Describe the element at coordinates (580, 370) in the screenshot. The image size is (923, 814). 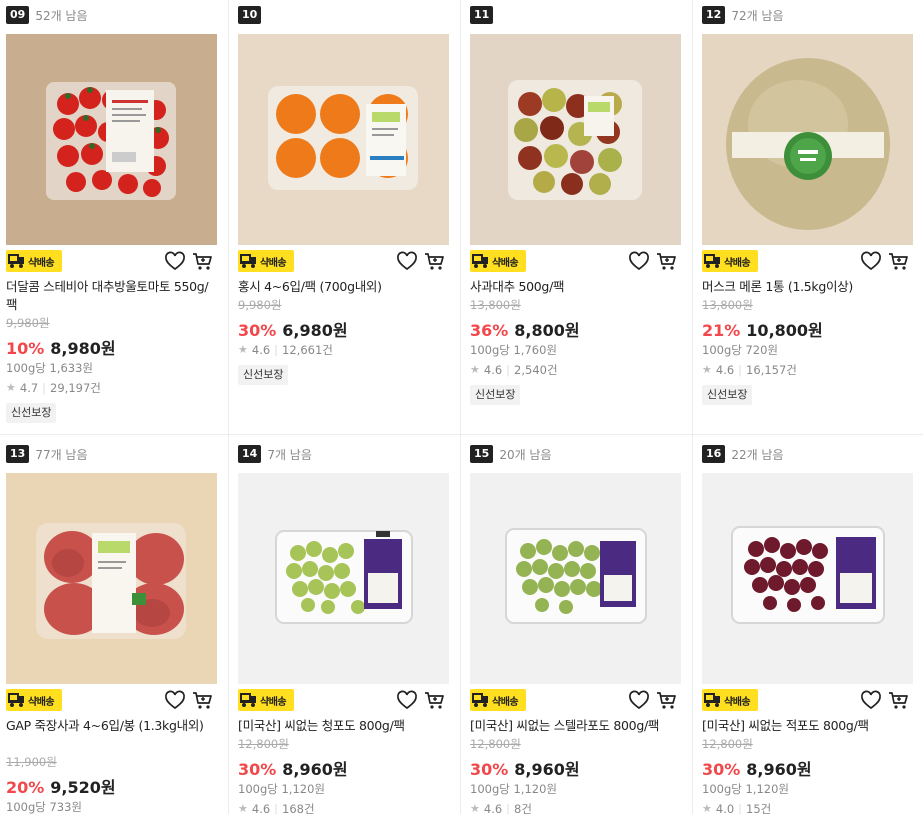
I see `rating-row: ★ 4.6 | 2,540건` at that location.